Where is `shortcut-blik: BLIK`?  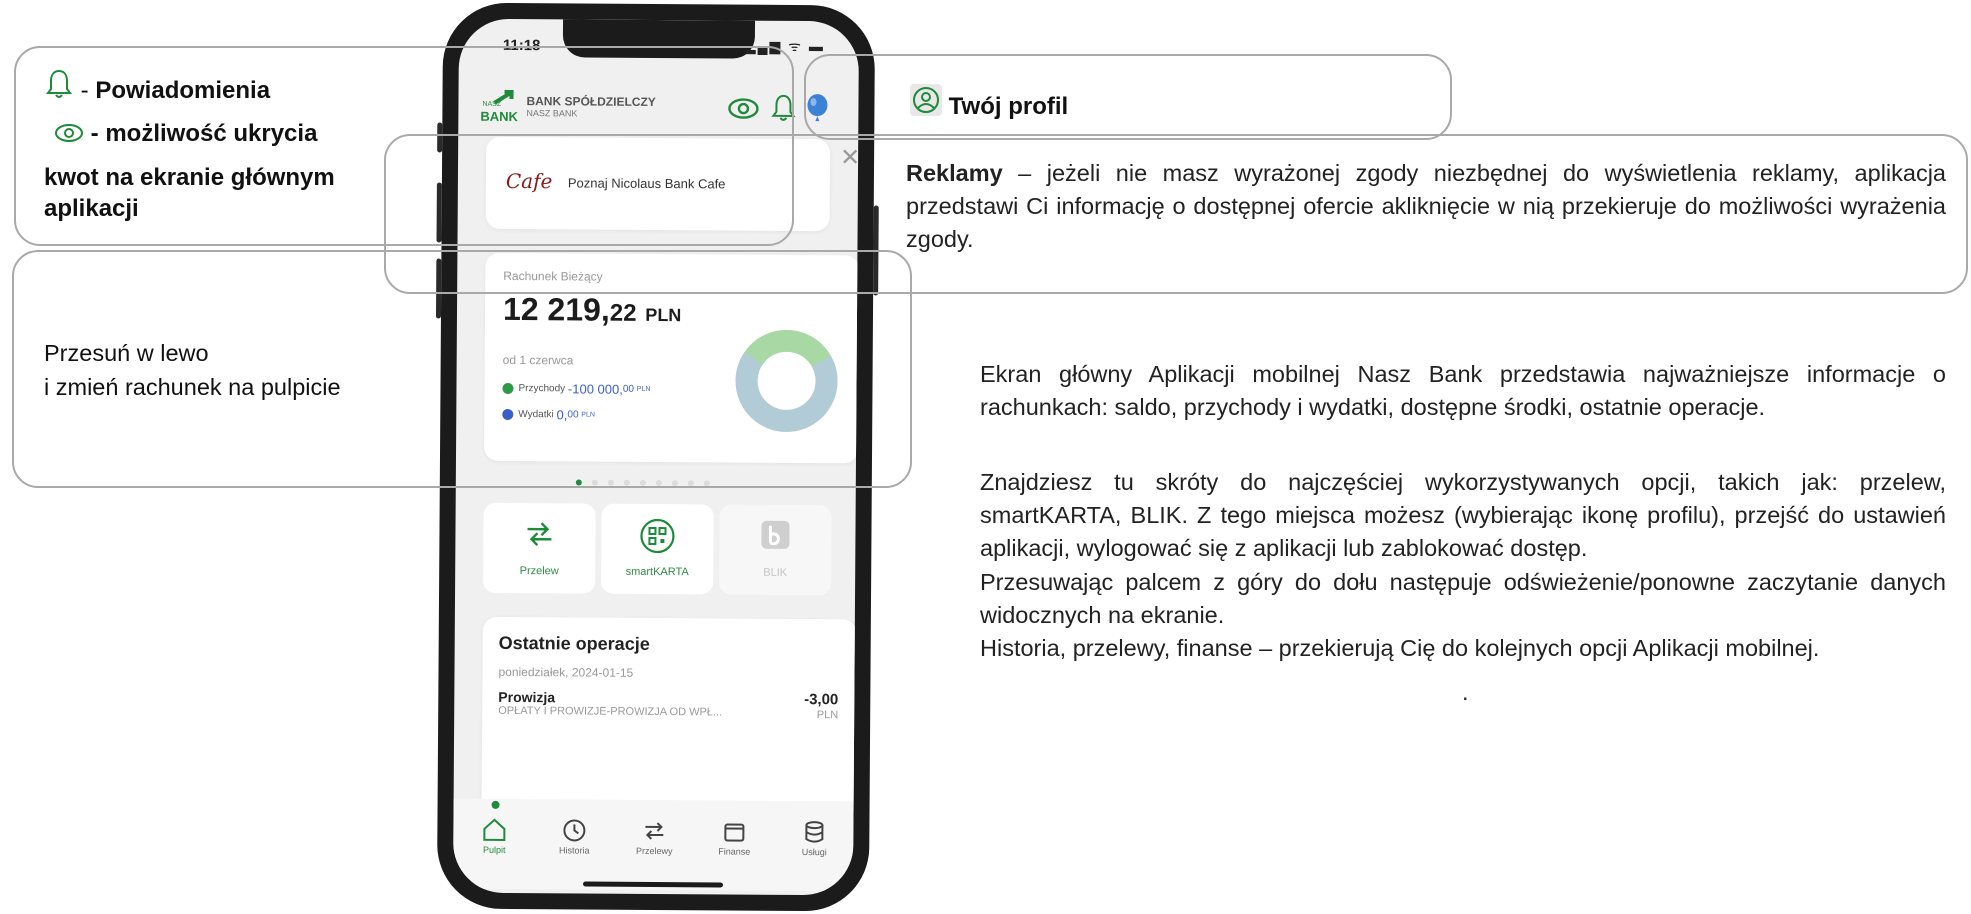
shortcut-blik: BLIK is located at coordinates (775, 550).